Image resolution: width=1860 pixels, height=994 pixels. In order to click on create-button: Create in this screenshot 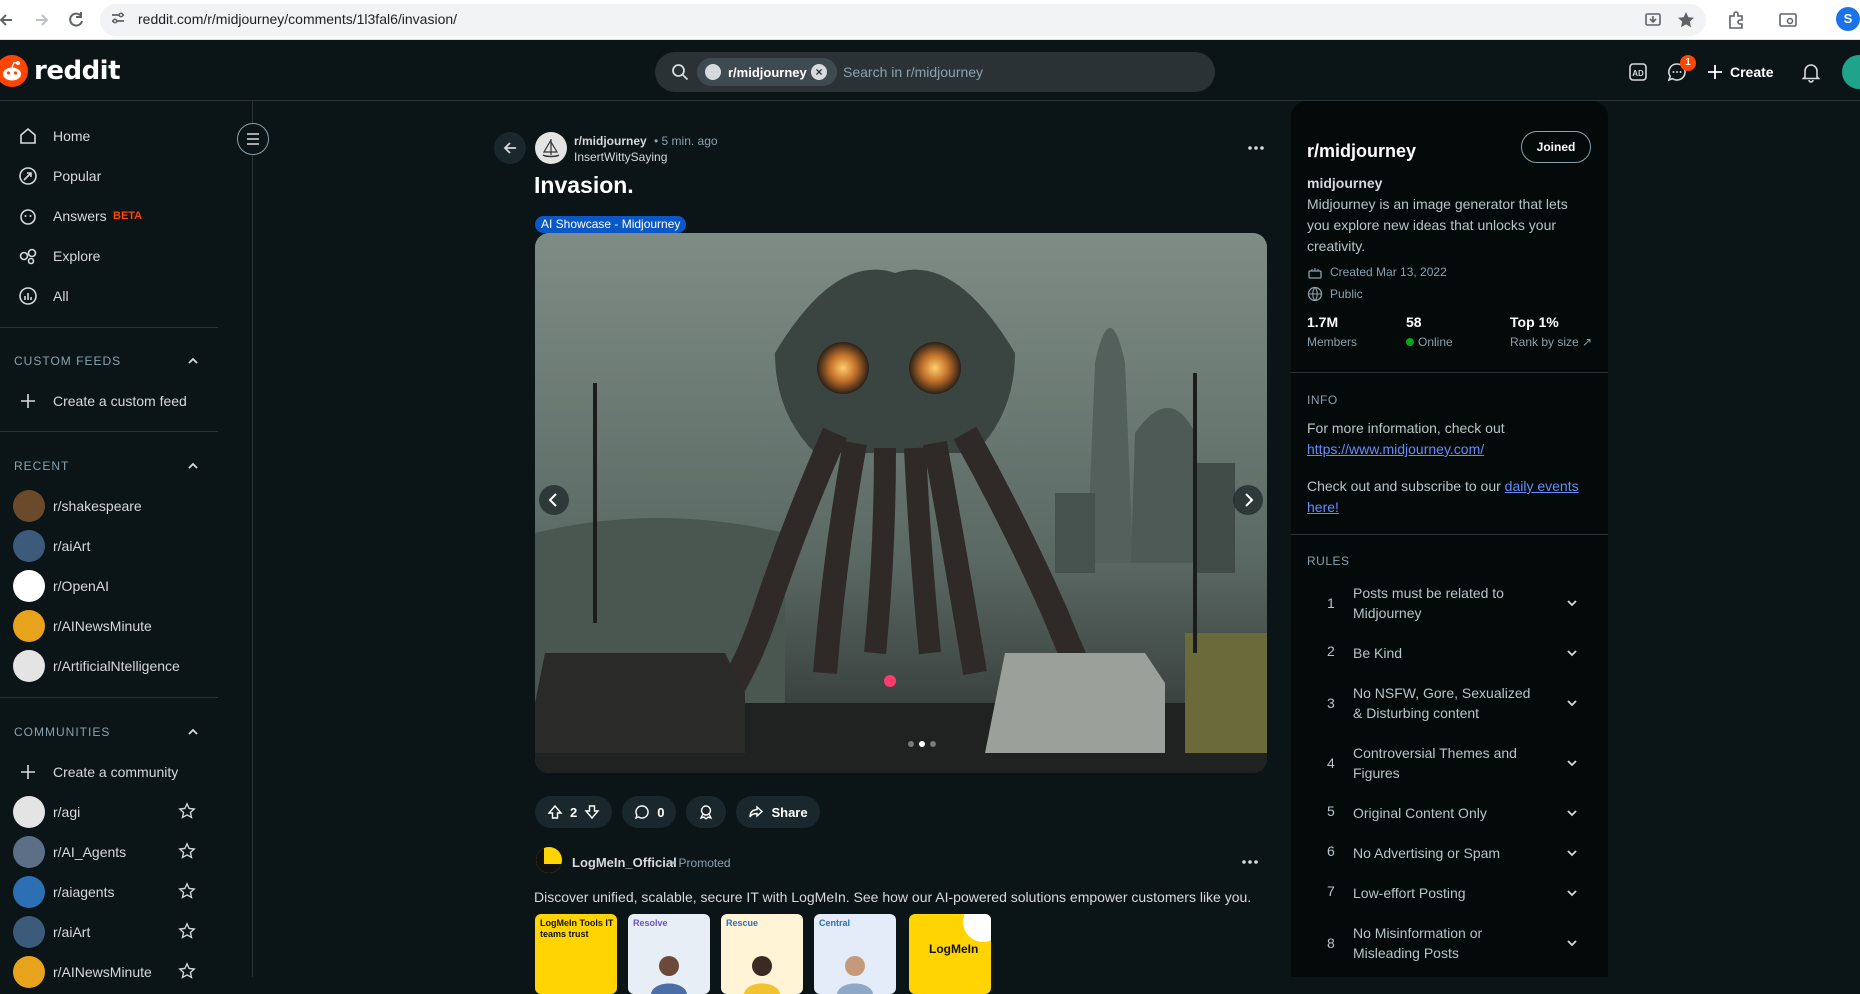, I will do `click(1740, 72)`.